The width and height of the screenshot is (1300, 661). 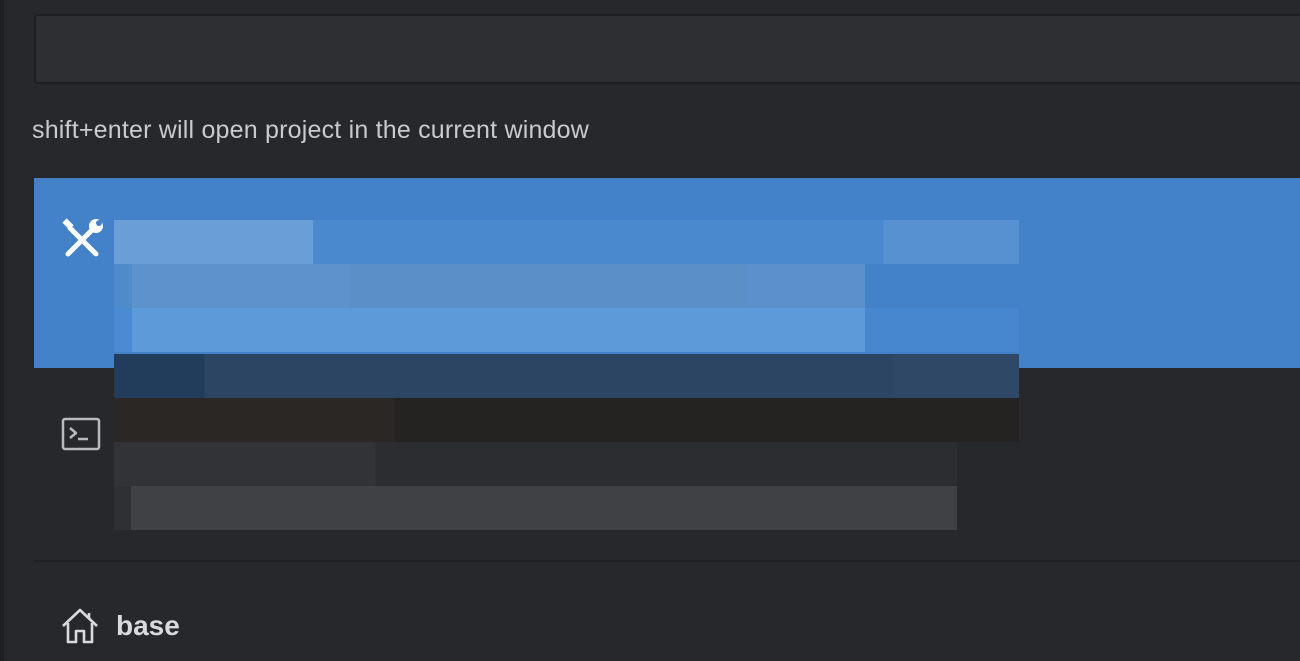 What do you see at coordinates (80, 626) in the screenshot?
I see `home-icon` at bounding box center [80, 626].